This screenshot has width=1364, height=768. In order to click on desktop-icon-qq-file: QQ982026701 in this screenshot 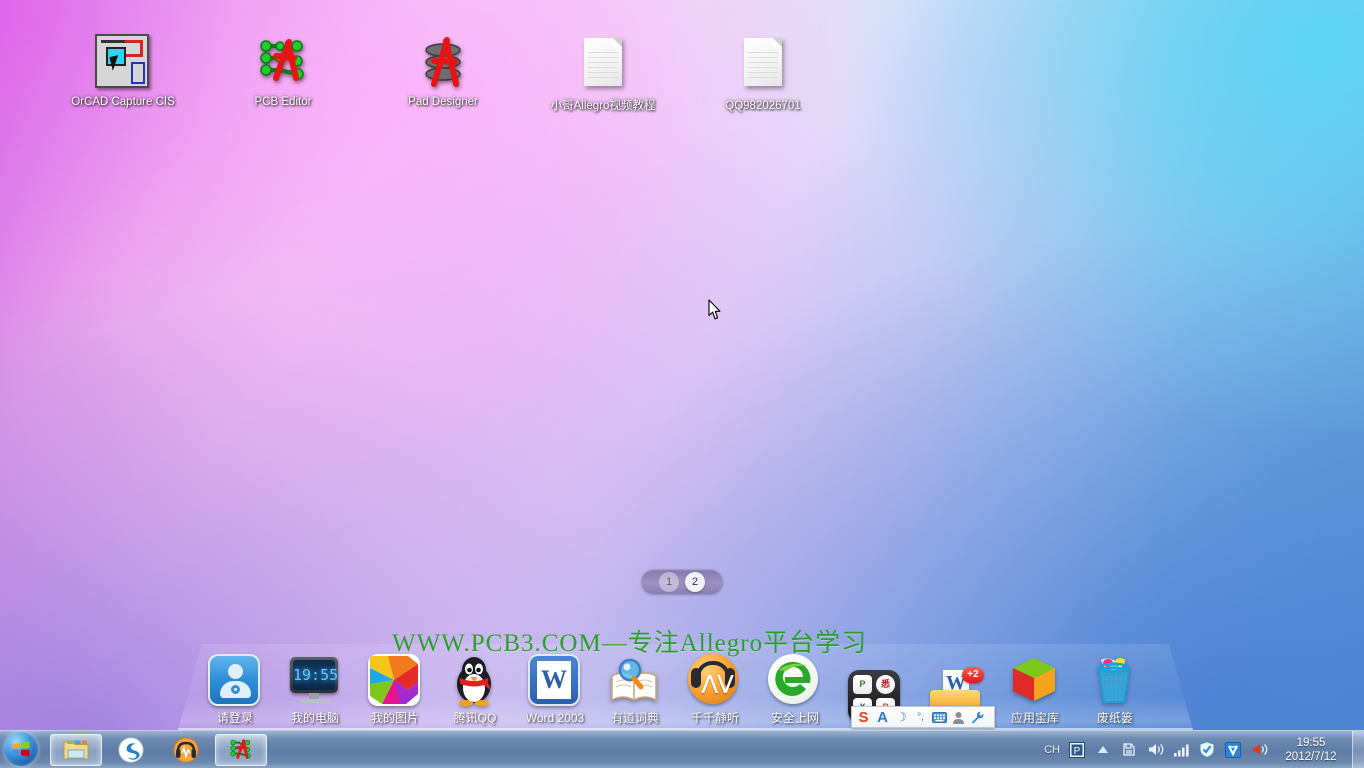, I will do `click(763, 74)`.